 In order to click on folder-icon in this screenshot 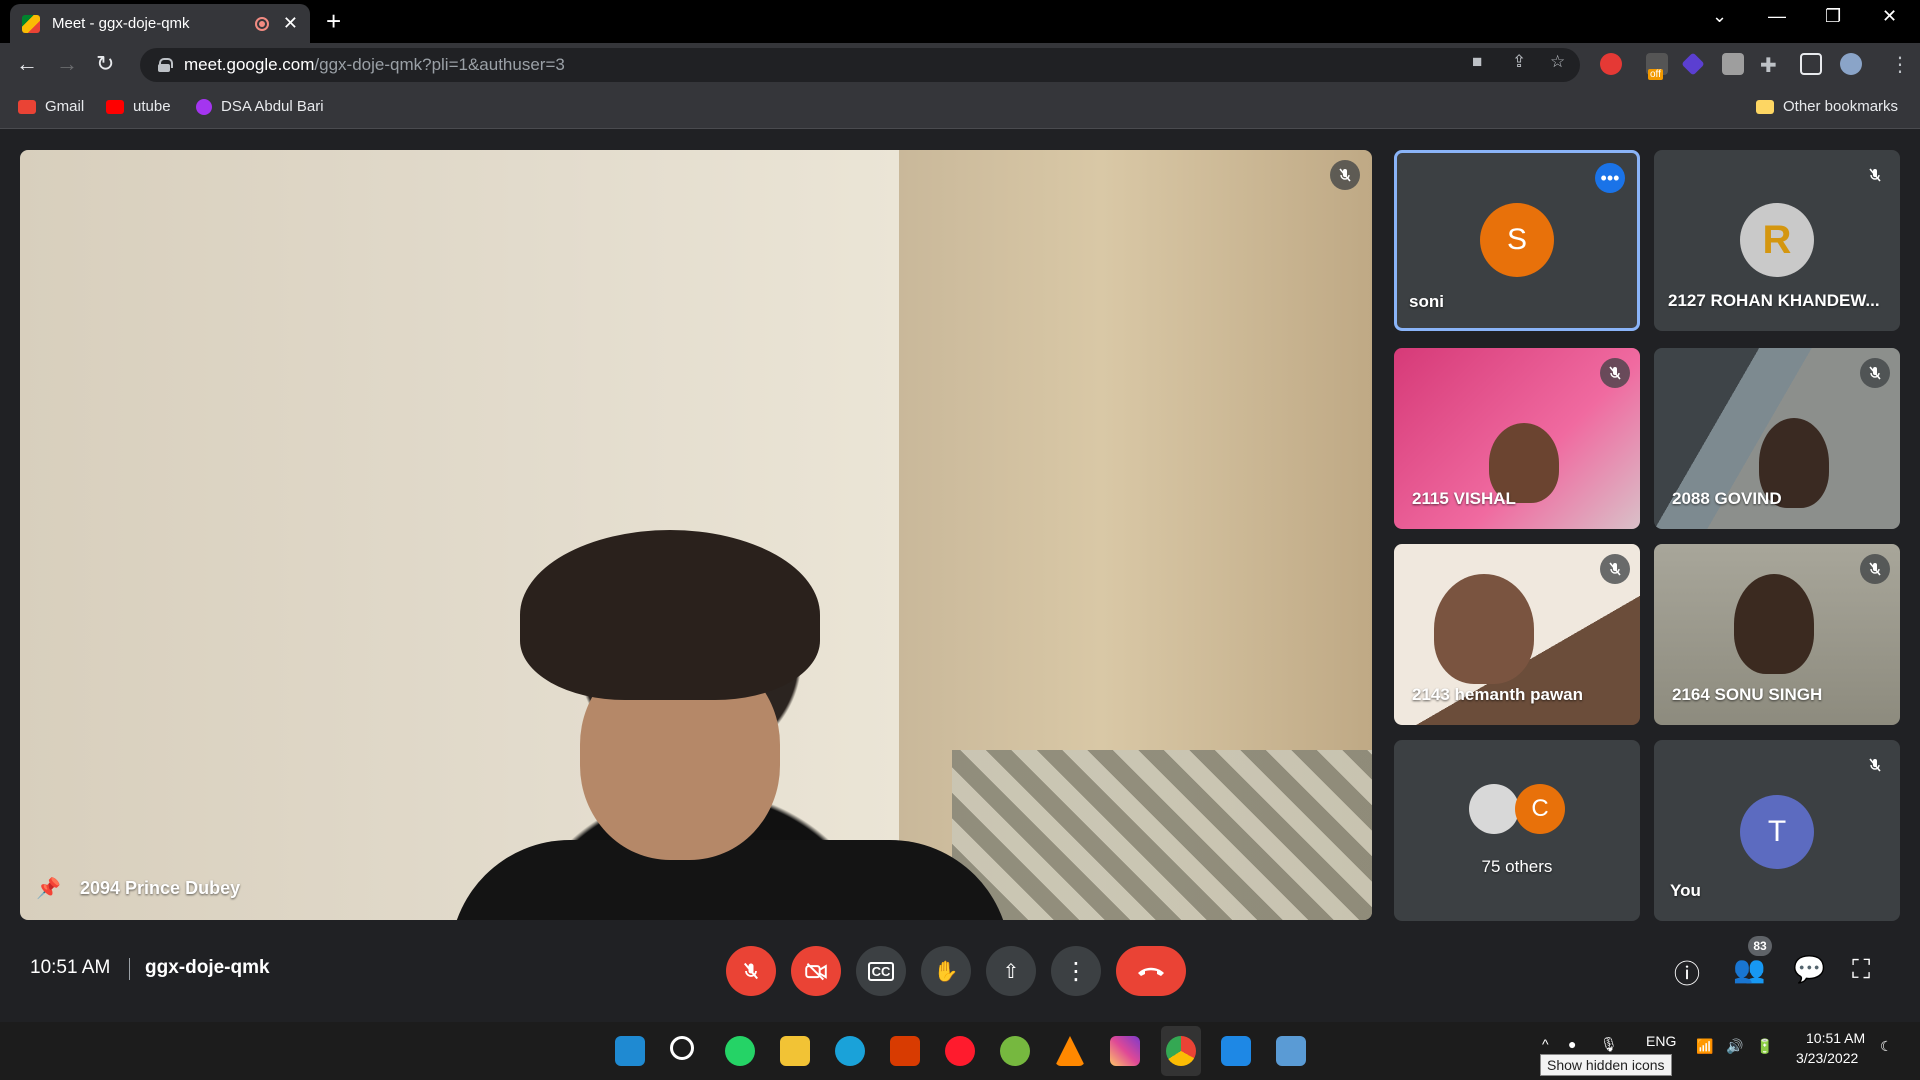, I will do `click(1765, 106)`.